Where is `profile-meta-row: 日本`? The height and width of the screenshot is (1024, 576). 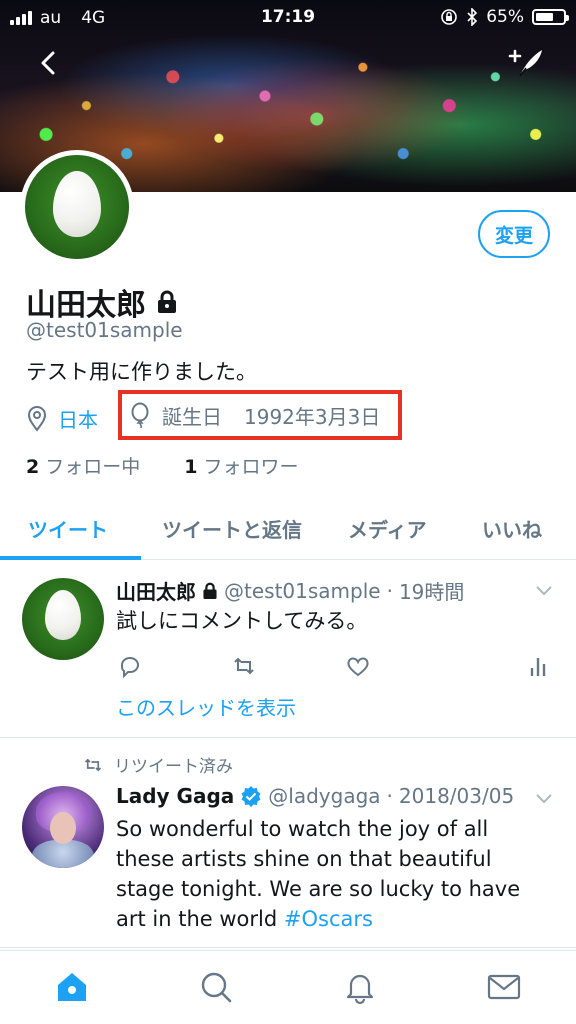
profile-meta-row: 日本 is located at coordinates (62, 418).